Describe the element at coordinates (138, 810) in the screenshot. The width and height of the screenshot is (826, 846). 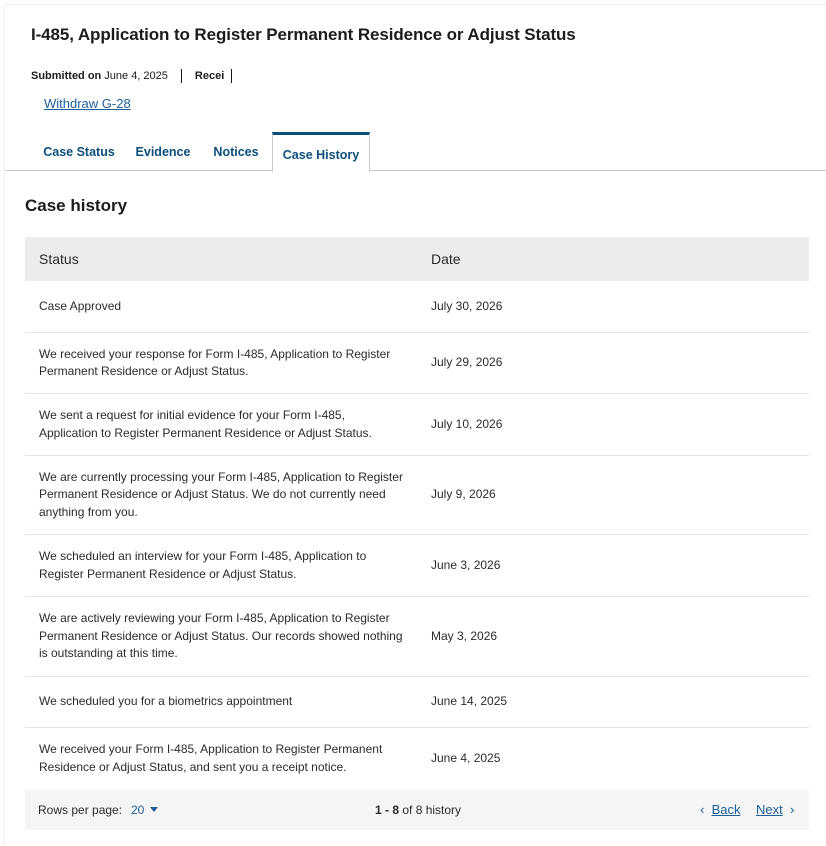
I see `rows-per-page-value: 20` at that location.